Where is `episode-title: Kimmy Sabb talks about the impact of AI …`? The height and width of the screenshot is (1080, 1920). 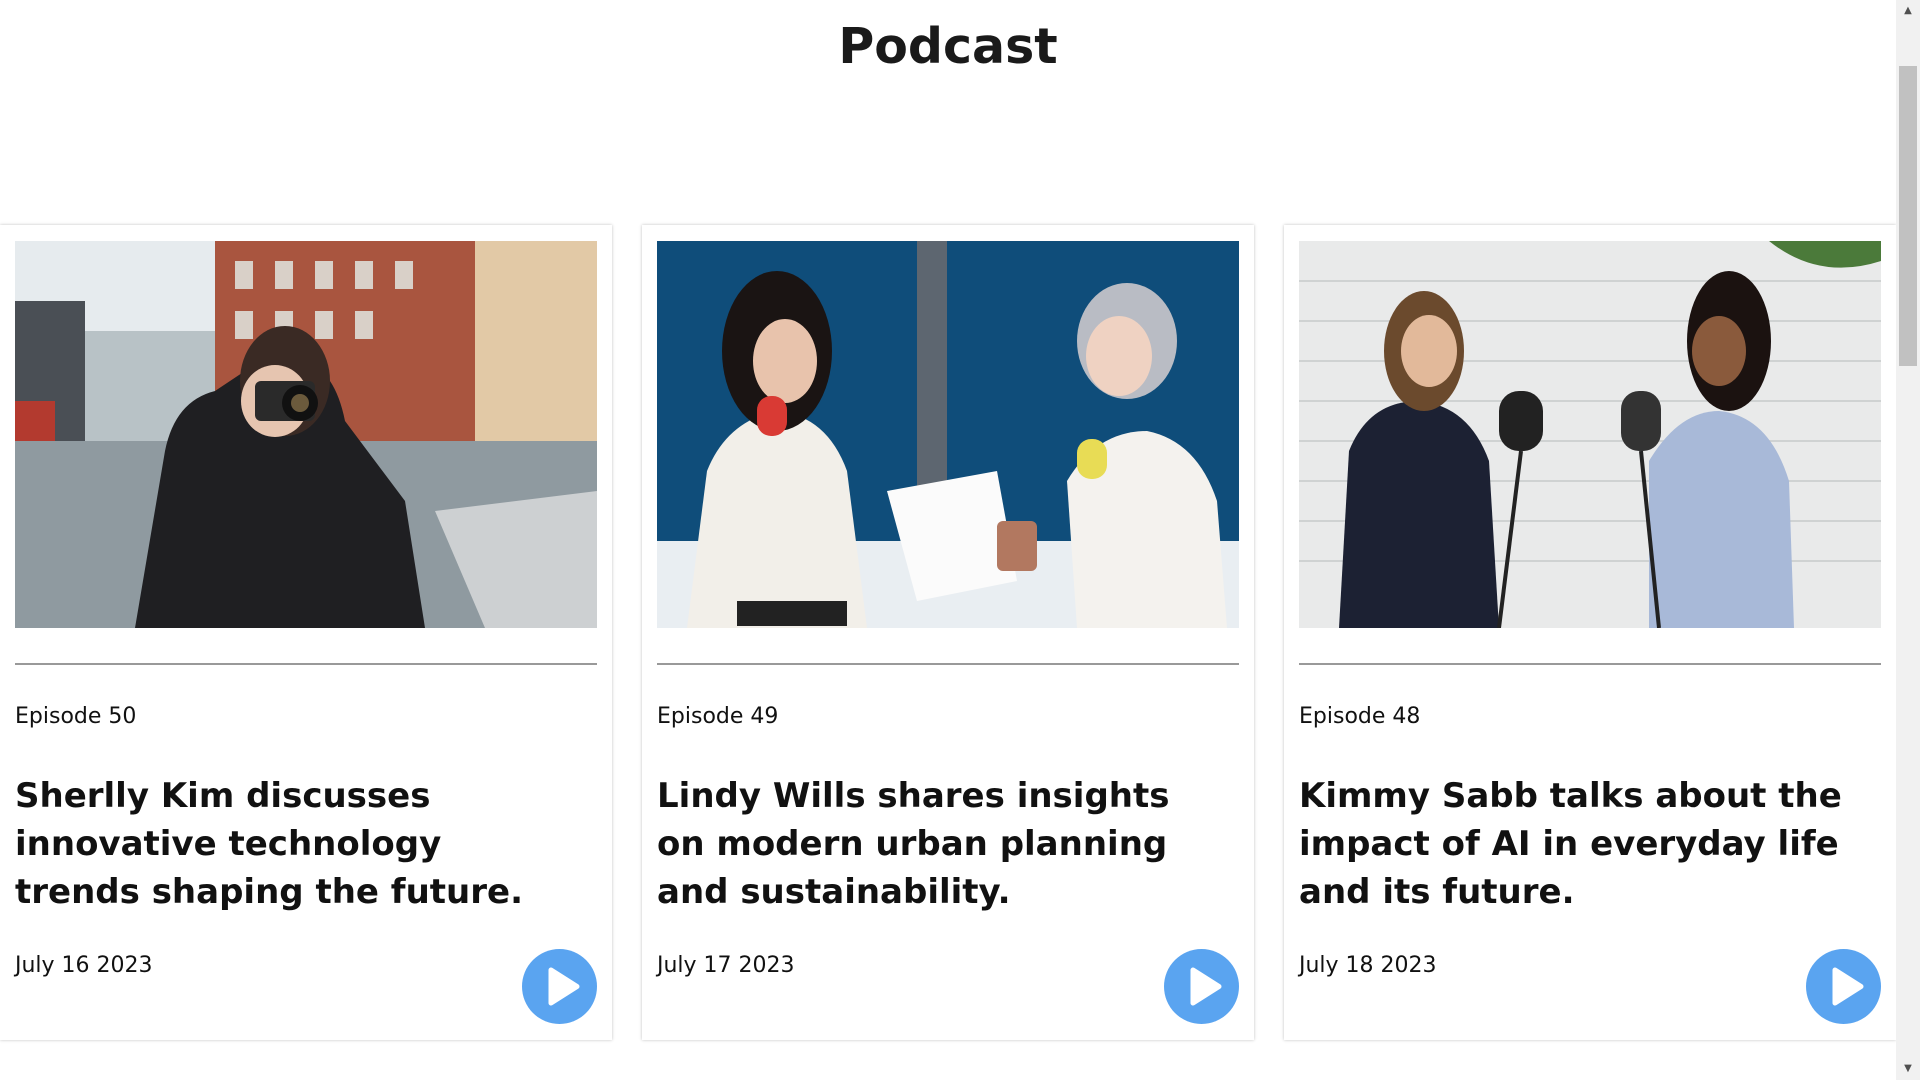
episode-title: Kimmy Sabb talks about the impact of AI … is located at coordinates (1579, 844).